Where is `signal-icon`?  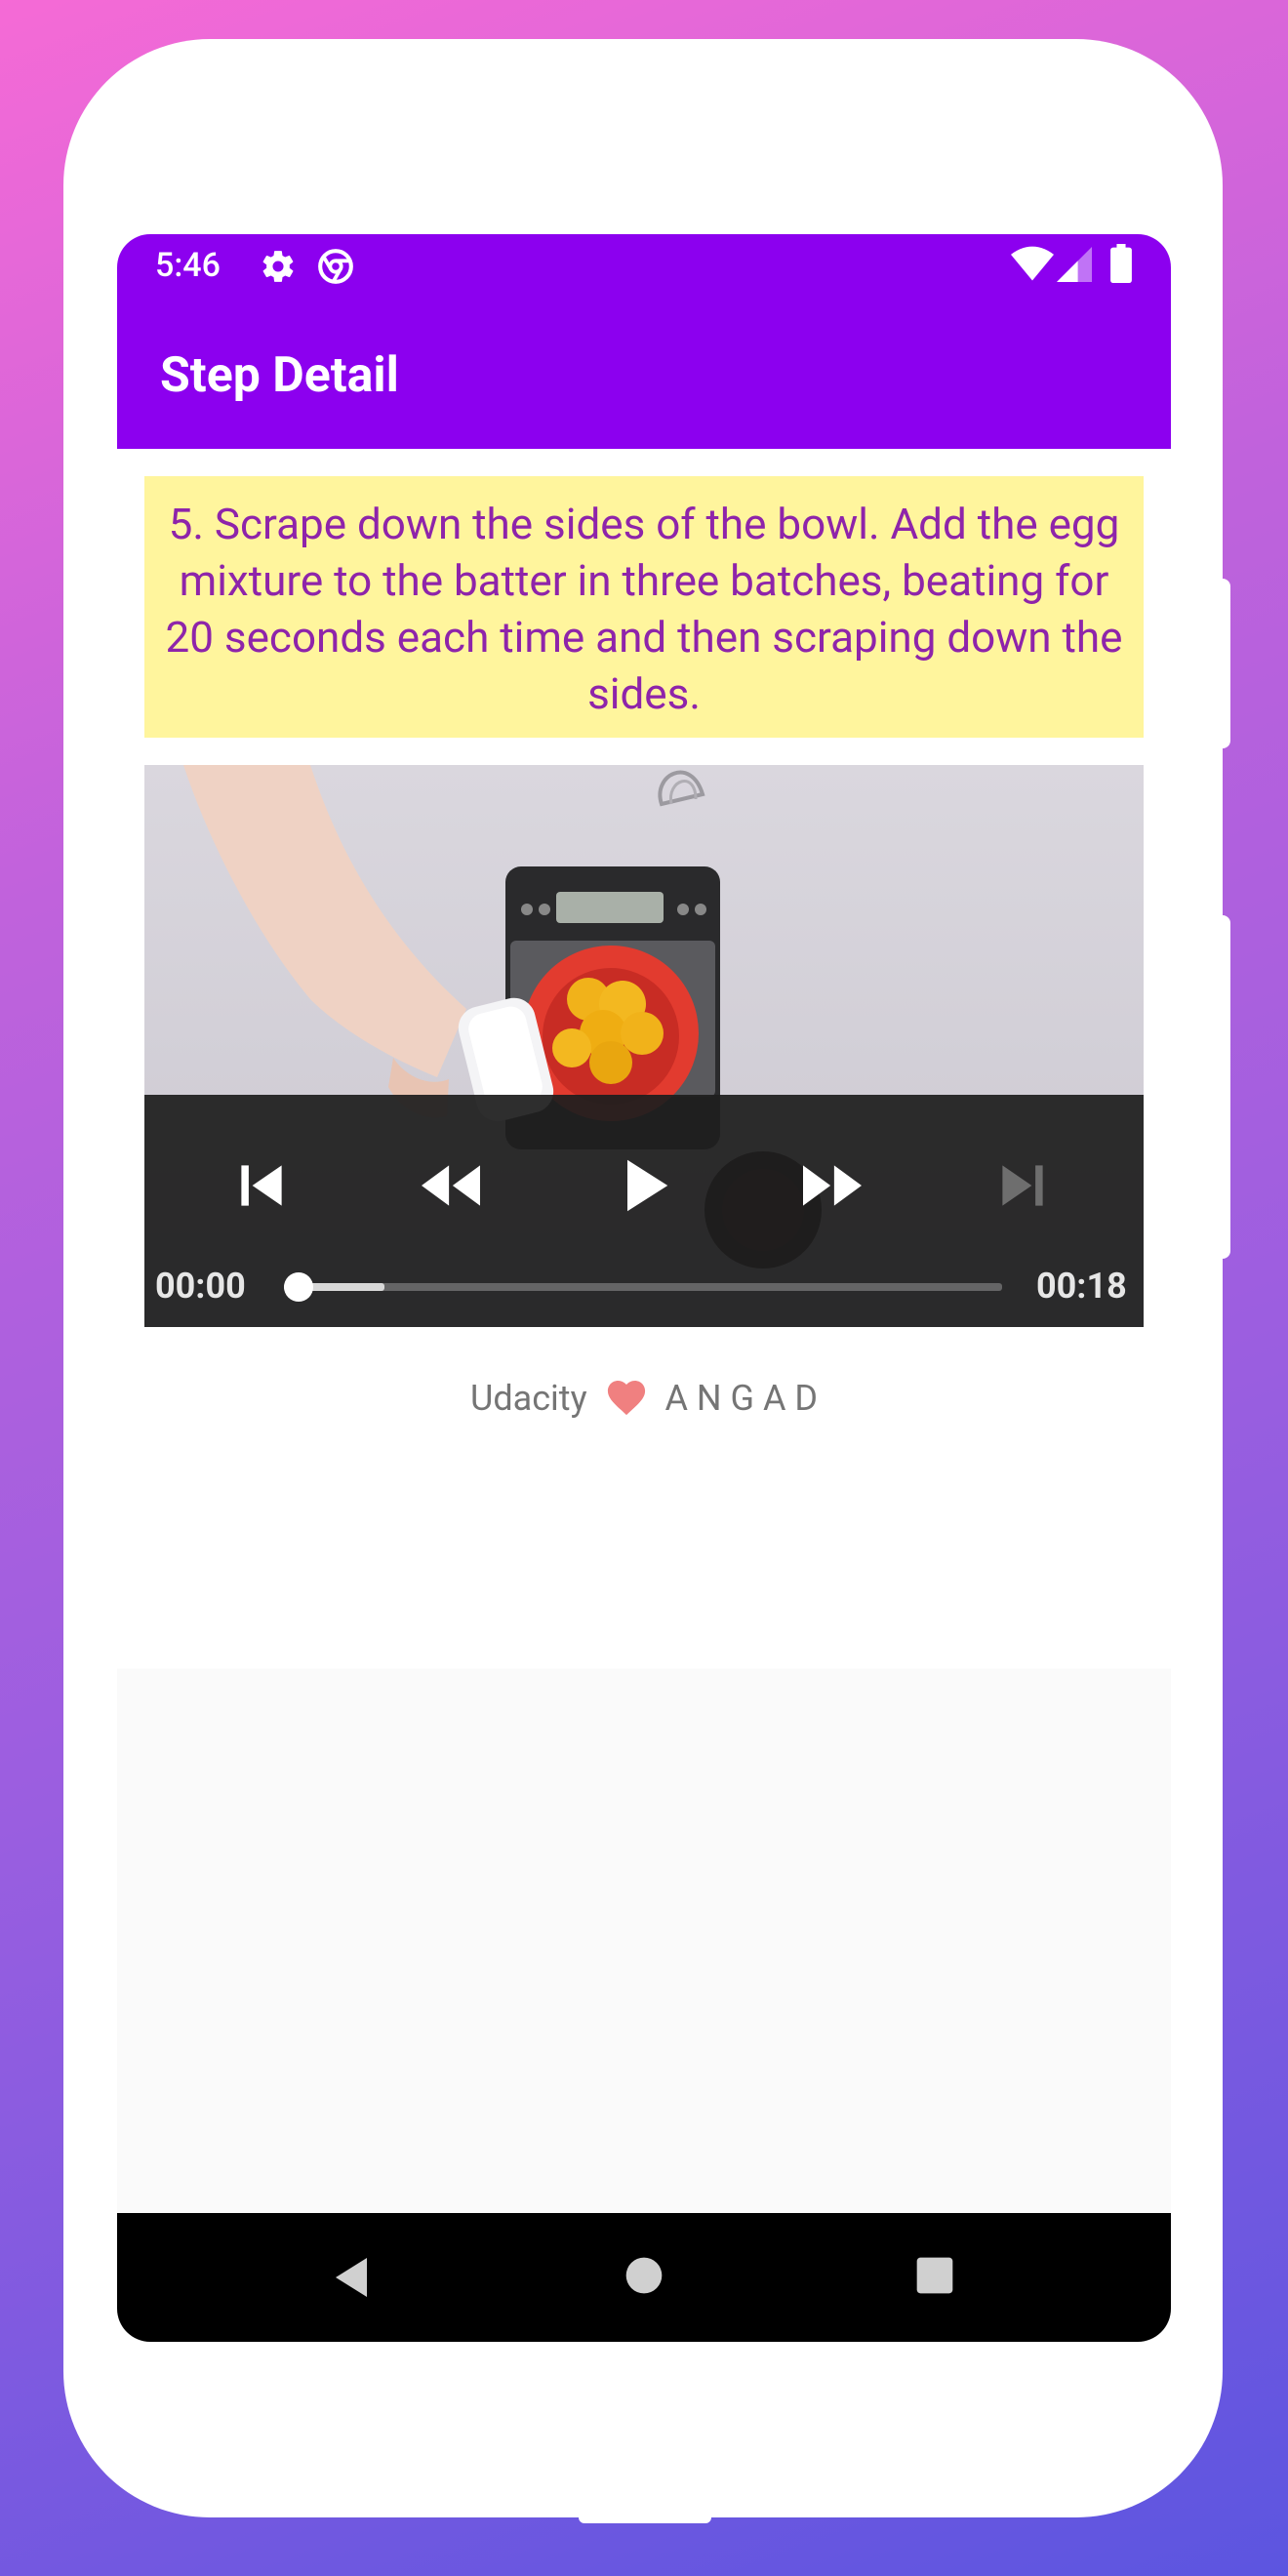
signal-icon is located at coordinates (1074, 266).